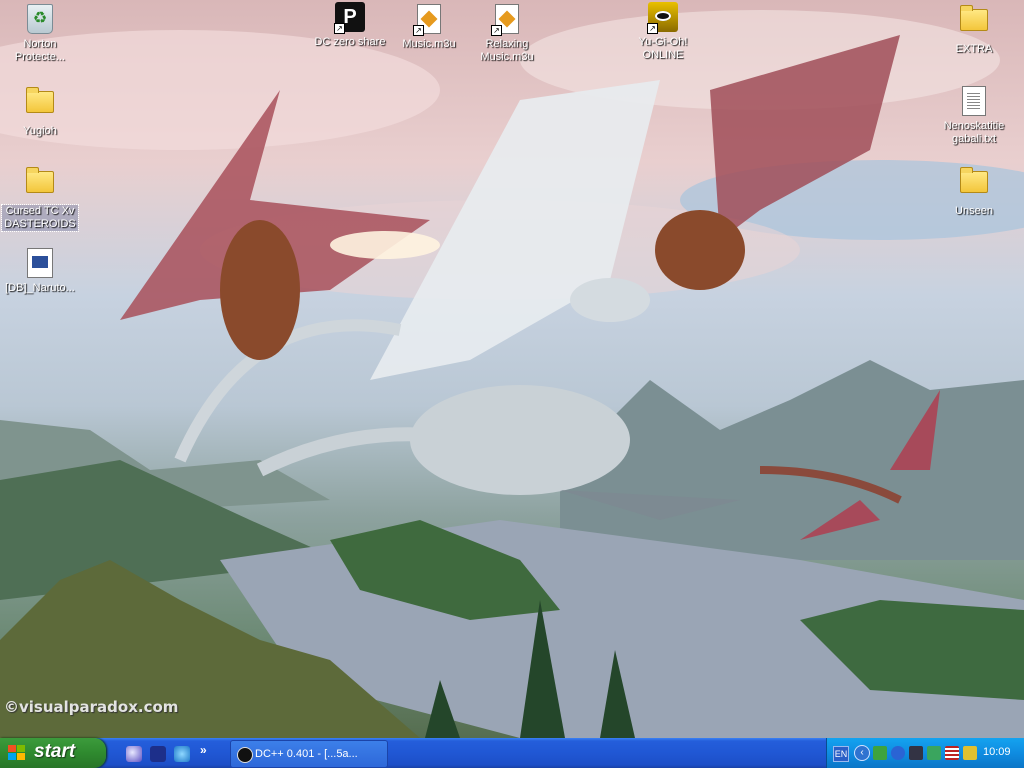 This screenshot has height=768, width=1024. I want to click on start-button: start, so click(53, 753).